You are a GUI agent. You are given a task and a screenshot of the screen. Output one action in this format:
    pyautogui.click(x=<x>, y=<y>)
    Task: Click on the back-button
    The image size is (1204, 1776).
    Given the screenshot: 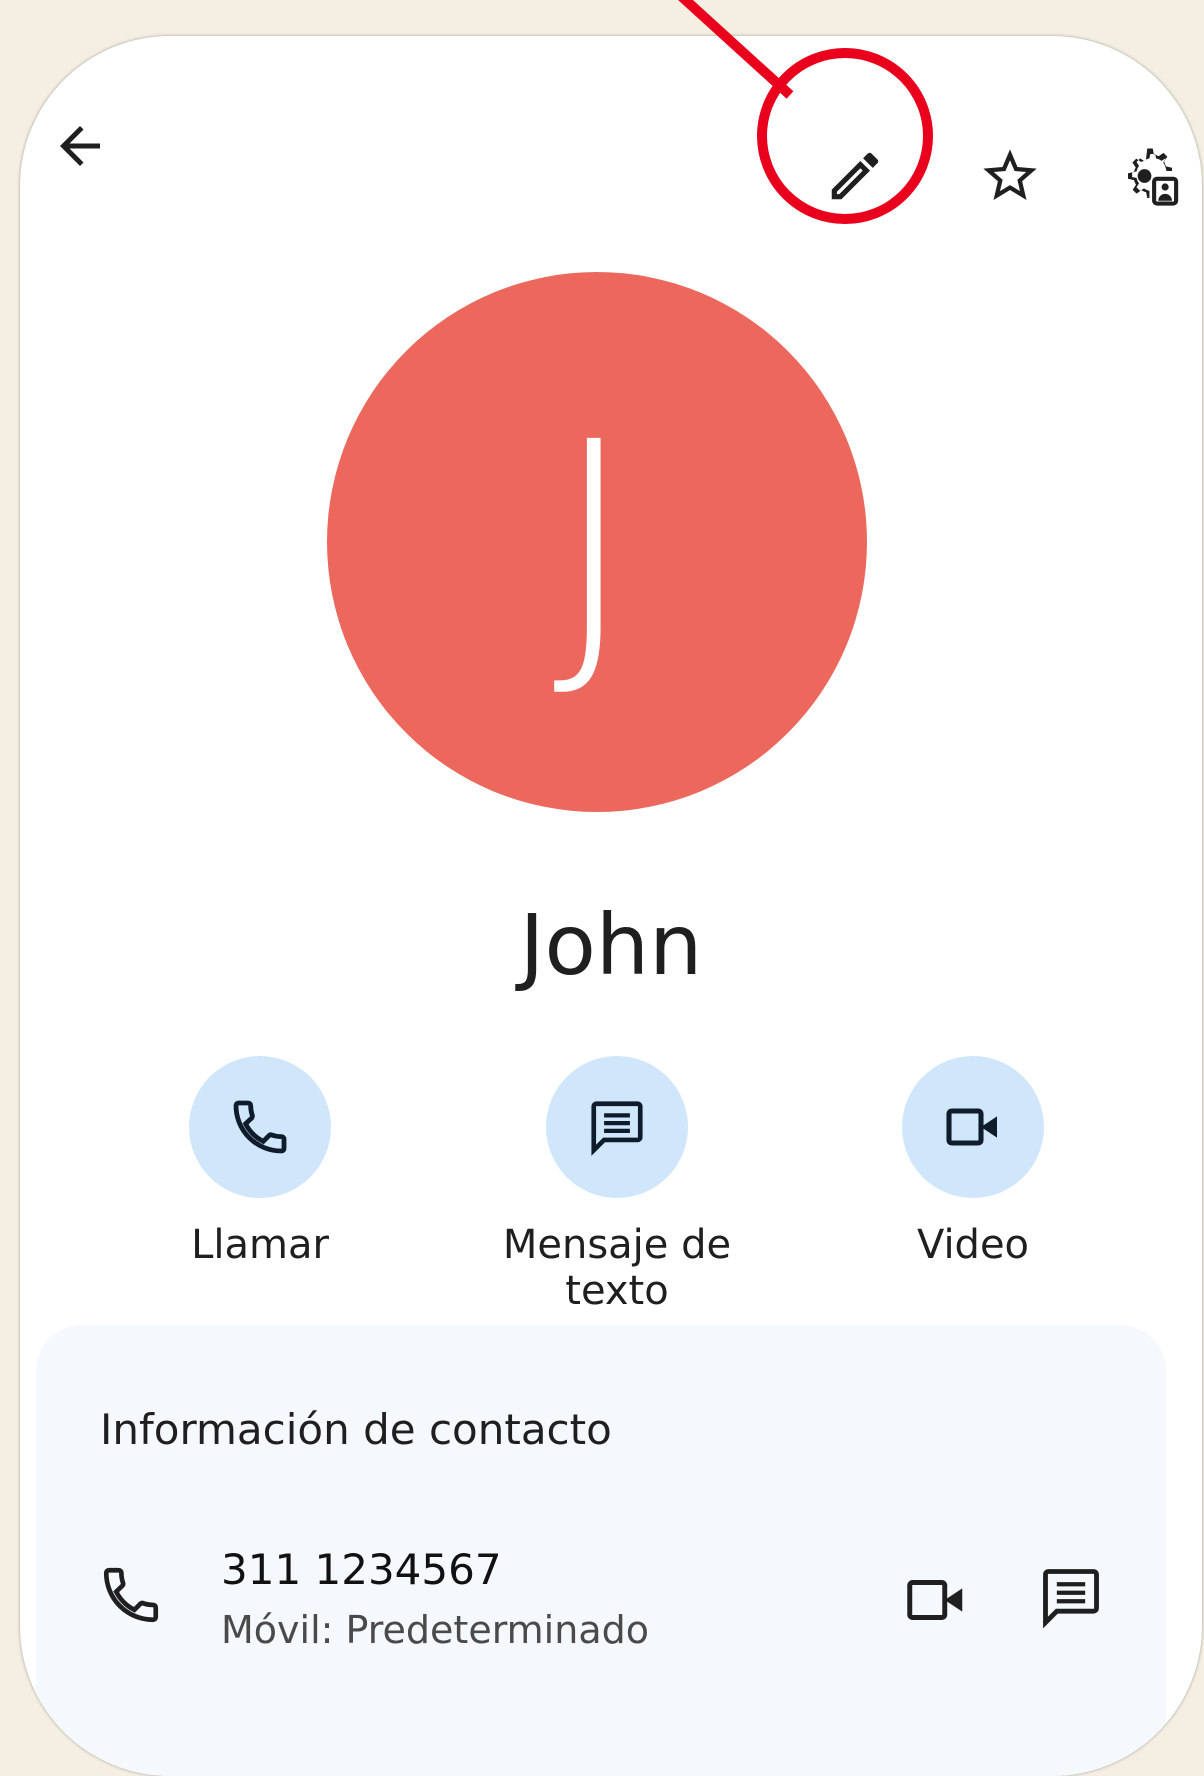 What is the action you would take?
    pyautogui.click(x=80, y=146)
    